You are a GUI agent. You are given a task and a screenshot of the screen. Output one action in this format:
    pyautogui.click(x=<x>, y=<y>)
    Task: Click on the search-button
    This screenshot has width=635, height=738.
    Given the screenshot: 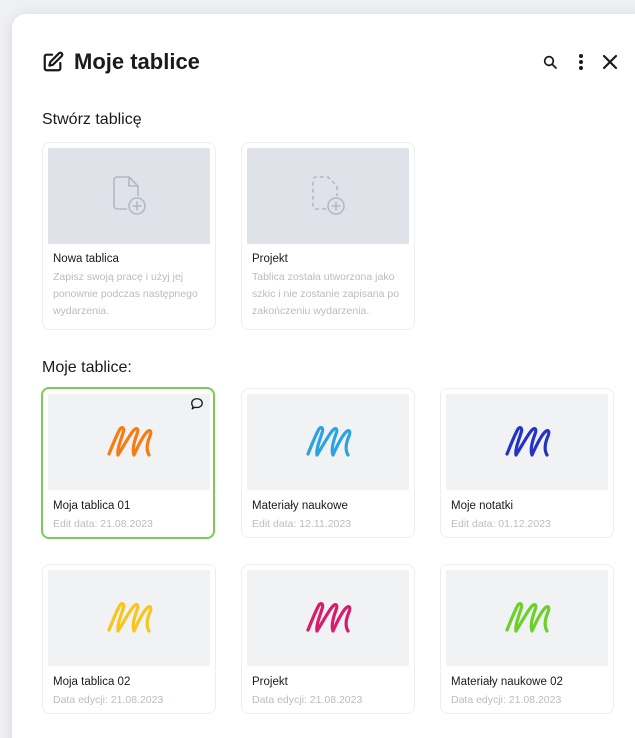 What is the action you would take?
    pyautogui.click(x=550, y=62)
    